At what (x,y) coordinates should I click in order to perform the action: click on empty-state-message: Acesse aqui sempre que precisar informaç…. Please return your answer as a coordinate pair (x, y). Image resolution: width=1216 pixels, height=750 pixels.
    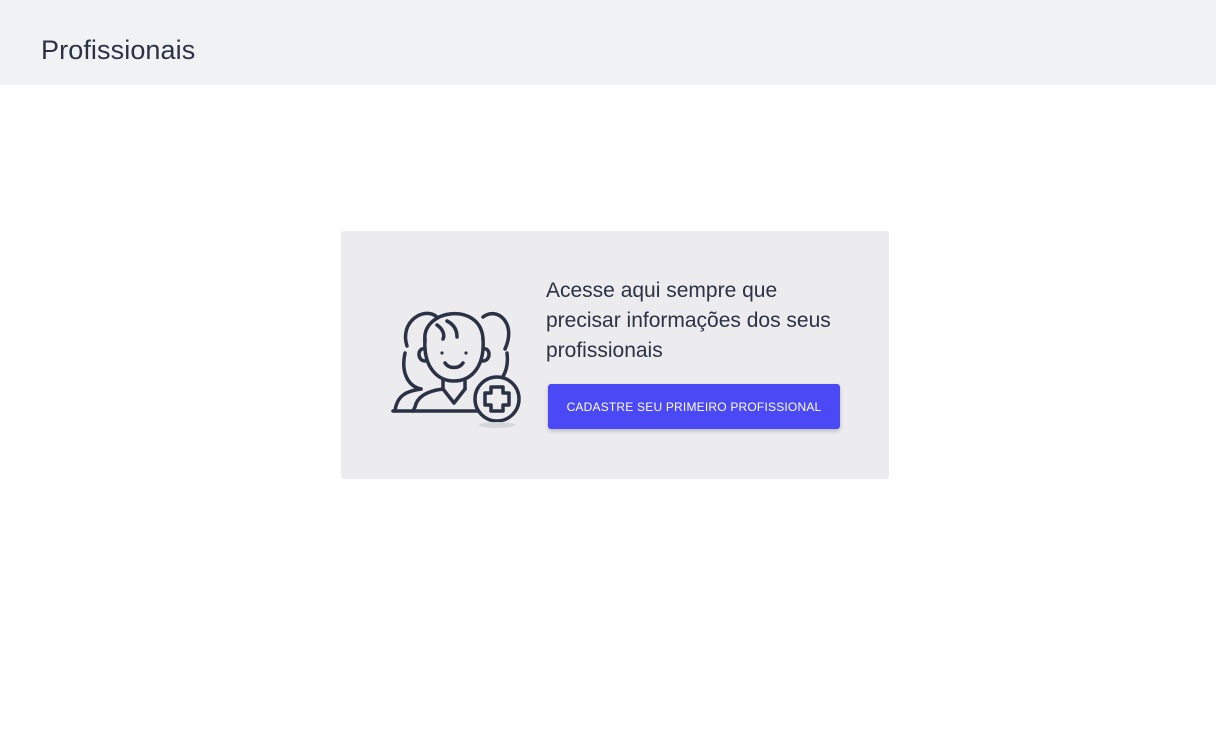
    Looking at the image, I should click on (688, 320).